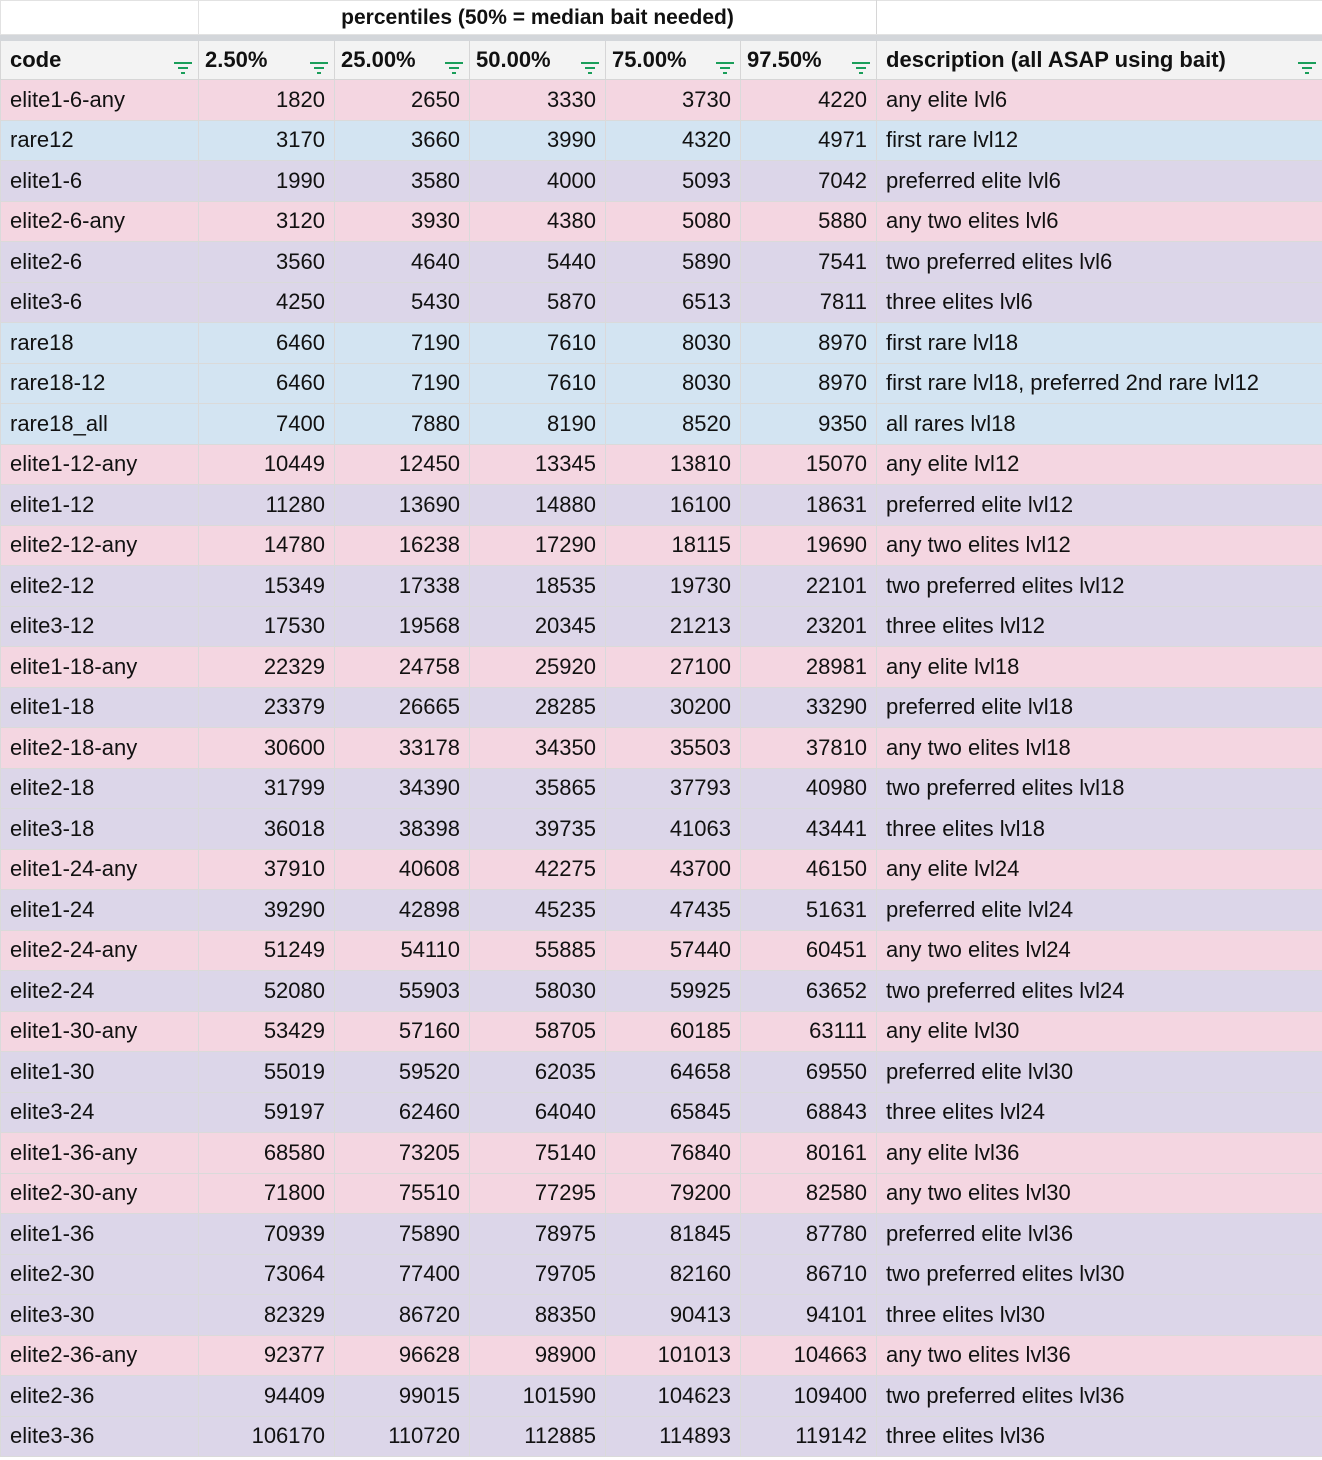  What do you see at coordinates (673, 262) in the screenshot?
I see `p75-cell: 5890` at bounding box center [673, 262].